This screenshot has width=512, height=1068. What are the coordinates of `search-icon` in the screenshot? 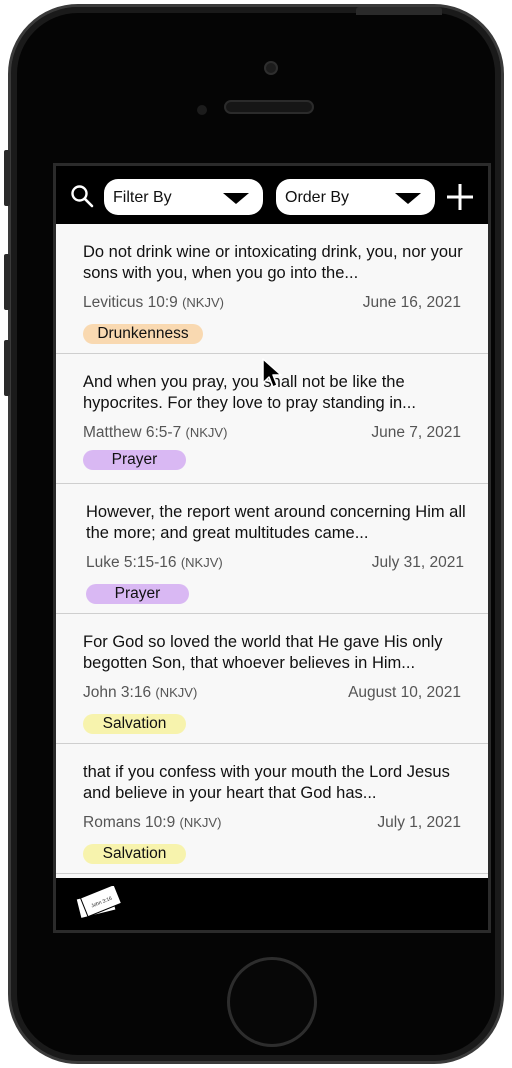 It's located at (82, 196).